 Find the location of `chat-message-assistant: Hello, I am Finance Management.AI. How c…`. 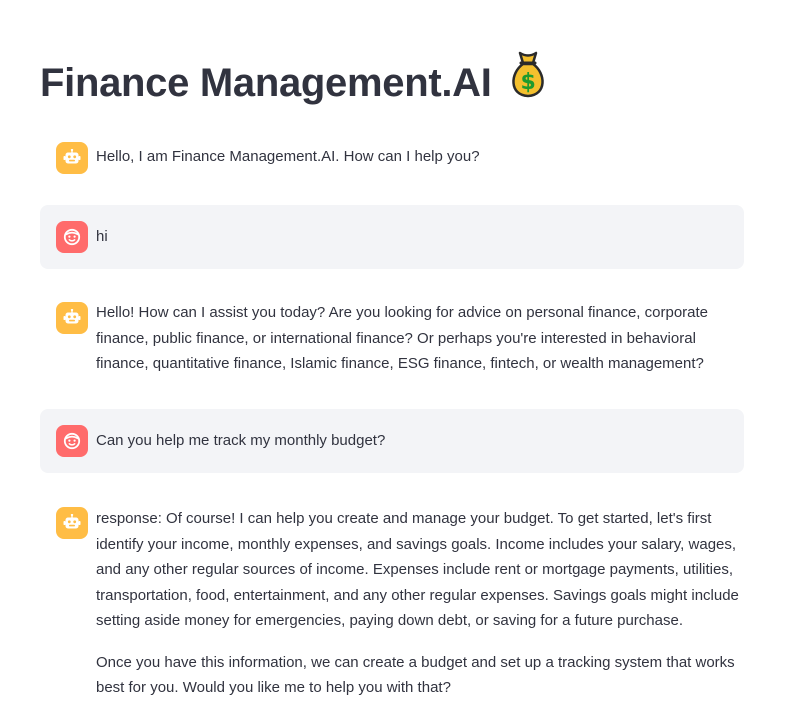

chat-message-assistant: Hello, I am Finance Management.AI. How c… is located at coordinates (392, 157).